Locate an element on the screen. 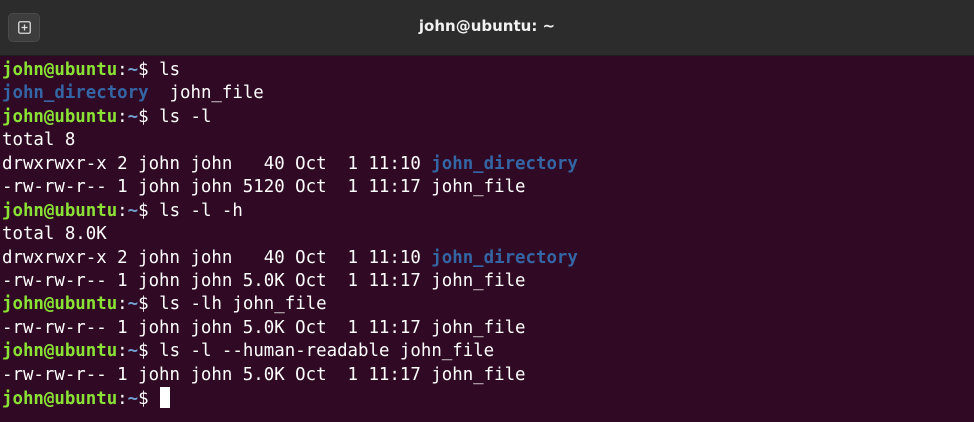  output-text: total 8 is located at coordinates (39, 140).